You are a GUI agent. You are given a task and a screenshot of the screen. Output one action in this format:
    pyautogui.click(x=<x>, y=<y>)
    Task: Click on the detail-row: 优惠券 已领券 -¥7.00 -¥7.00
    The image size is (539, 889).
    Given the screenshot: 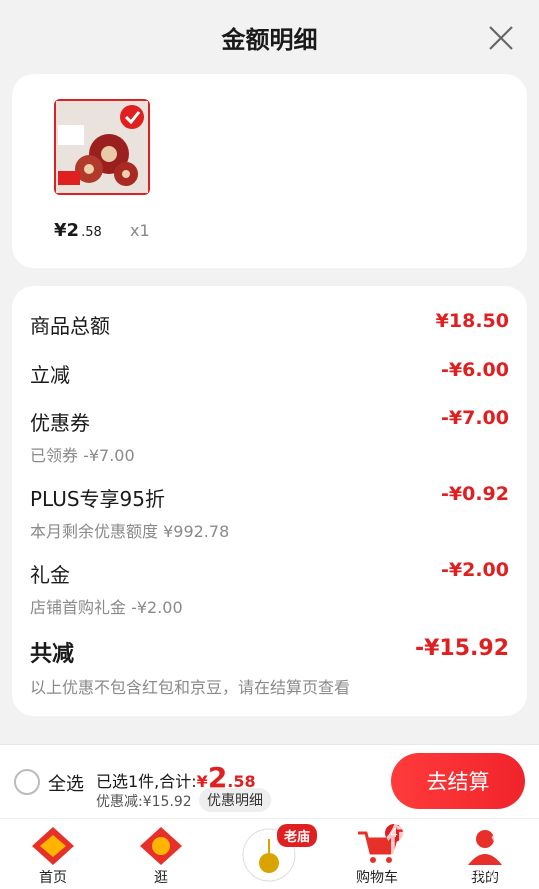 What is the action you would take?
    pyautogui.click(x=269, y=436)
    